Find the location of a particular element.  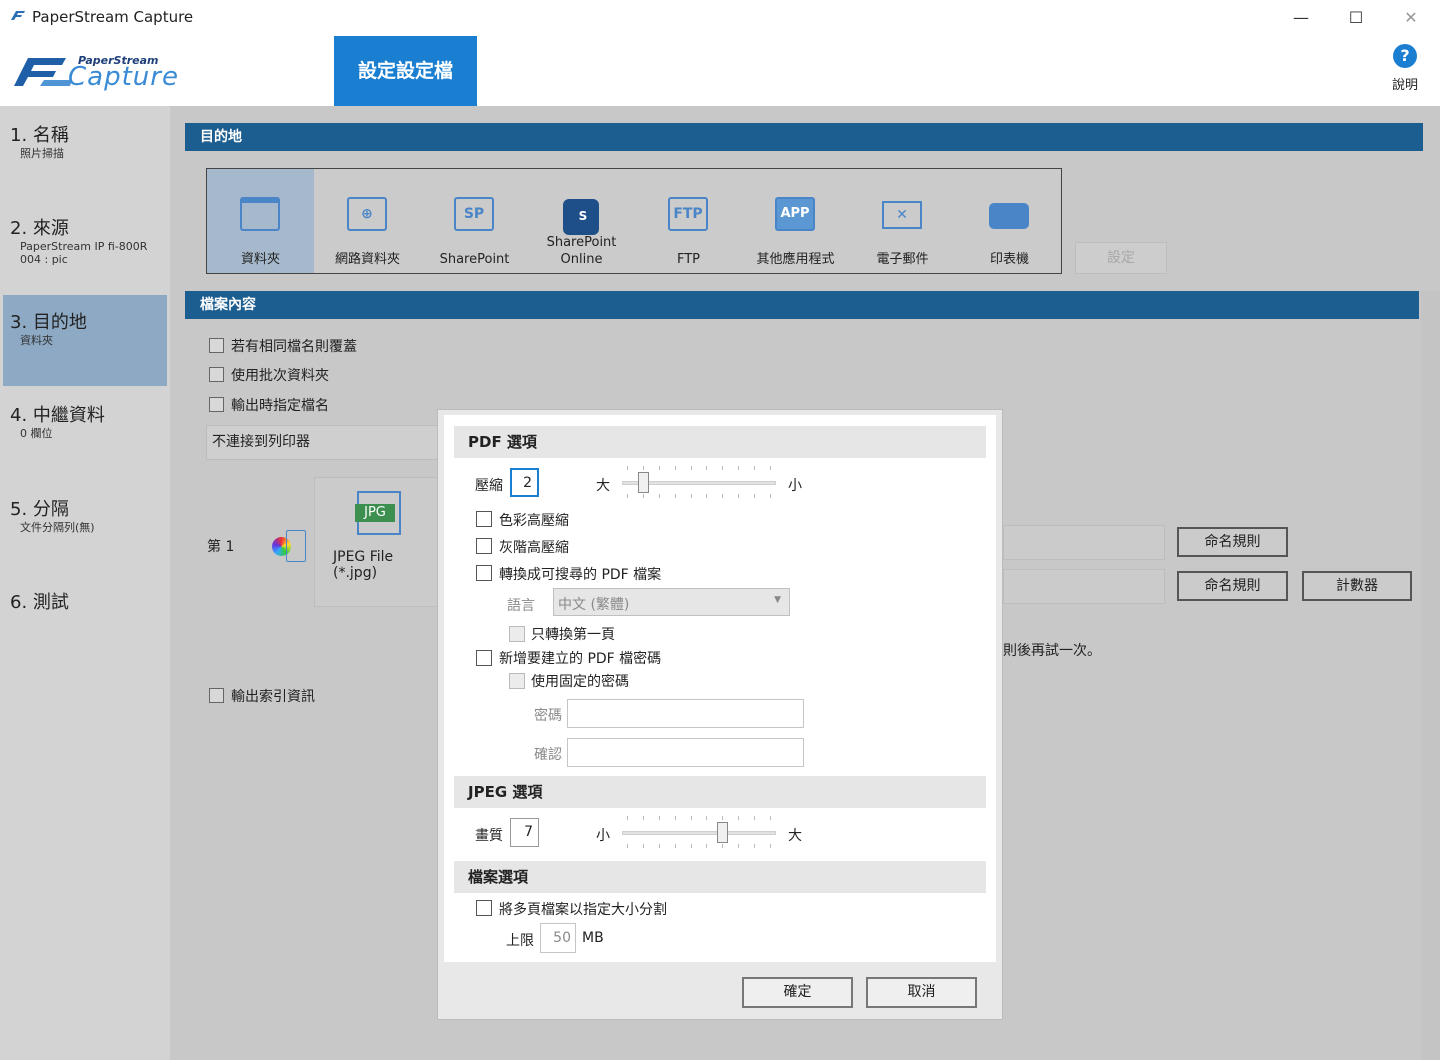

ok-button: 確定 is located at coordinates (797, 992).